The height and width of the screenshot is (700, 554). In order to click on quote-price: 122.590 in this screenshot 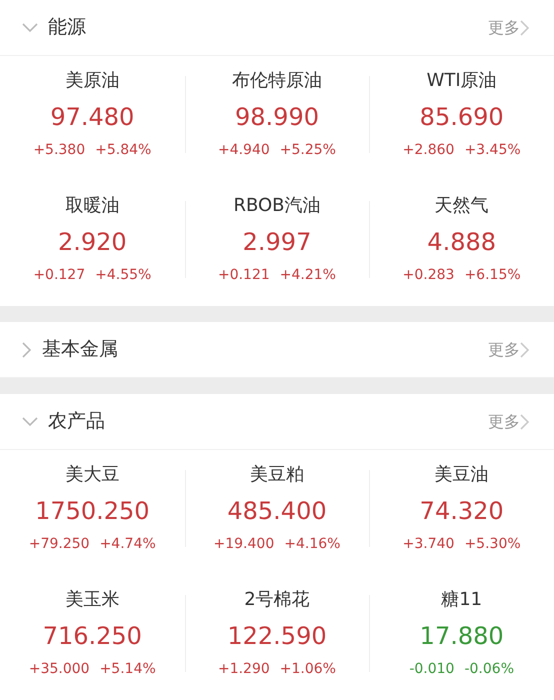, I will do `click(277, 636)`.